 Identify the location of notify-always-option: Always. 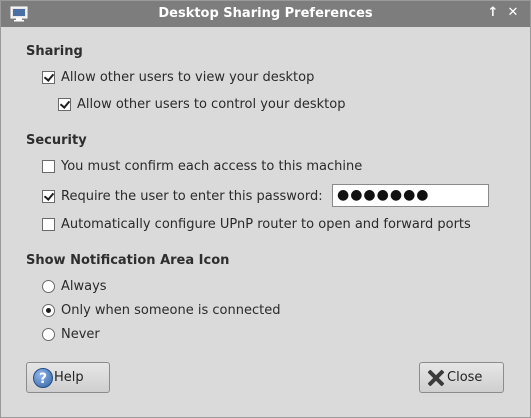
(74, 286).